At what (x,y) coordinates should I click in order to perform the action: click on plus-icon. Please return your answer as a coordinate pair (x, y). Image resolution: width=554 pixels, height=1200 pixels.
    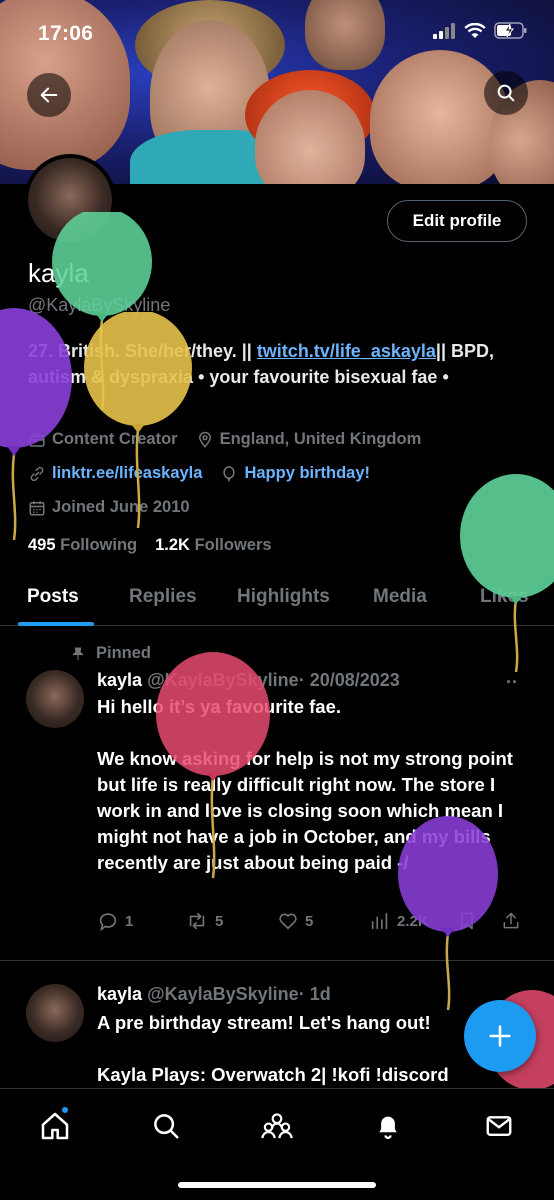
    Looking at the image, I should click on (500, 1036).